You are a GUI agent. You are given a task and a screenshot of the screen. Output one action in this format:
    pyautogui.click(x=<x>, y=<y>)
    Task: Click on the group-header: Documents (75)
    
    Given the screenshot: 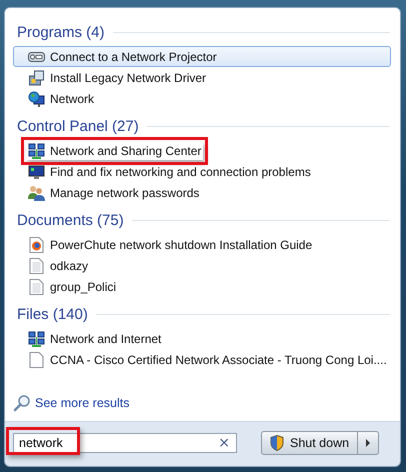 What is the action you would take?
    pyautogui.click(x=70, y=220)
    